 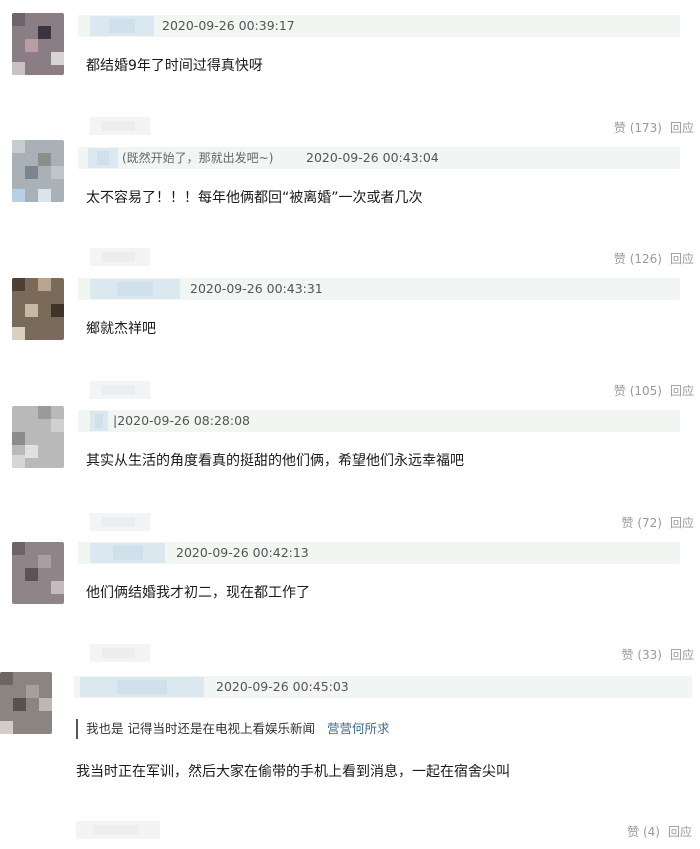 I want to click on like-button: 赞 (173), so click(x=638, y=128).